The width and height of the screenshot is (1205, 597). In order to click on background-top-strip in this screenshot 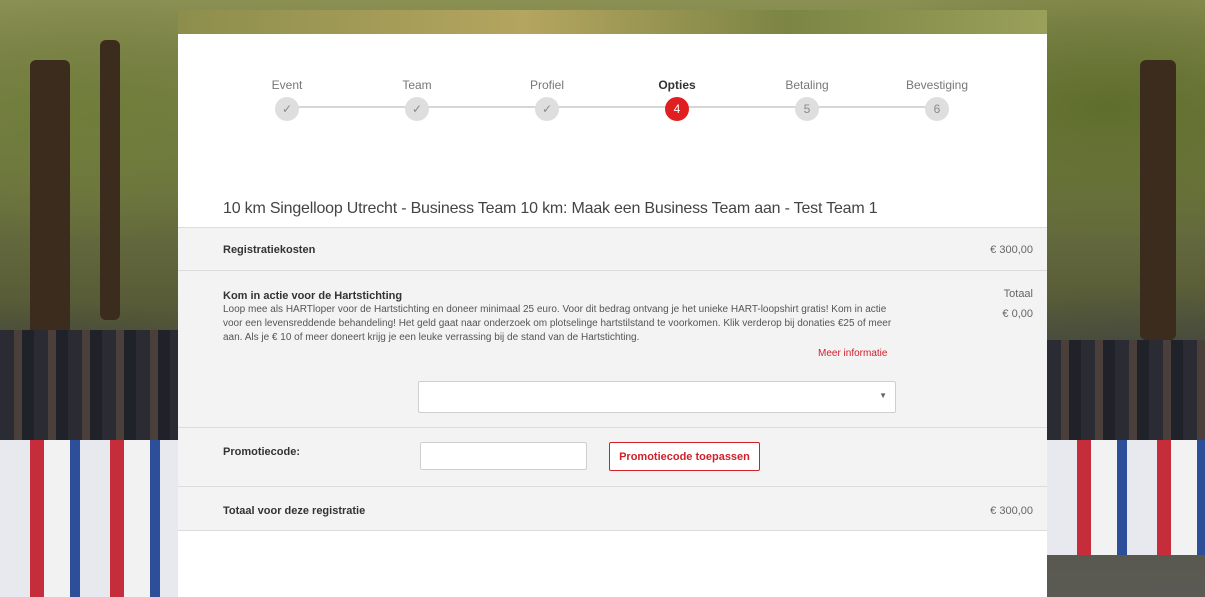, I will do `click(612, 22)`.